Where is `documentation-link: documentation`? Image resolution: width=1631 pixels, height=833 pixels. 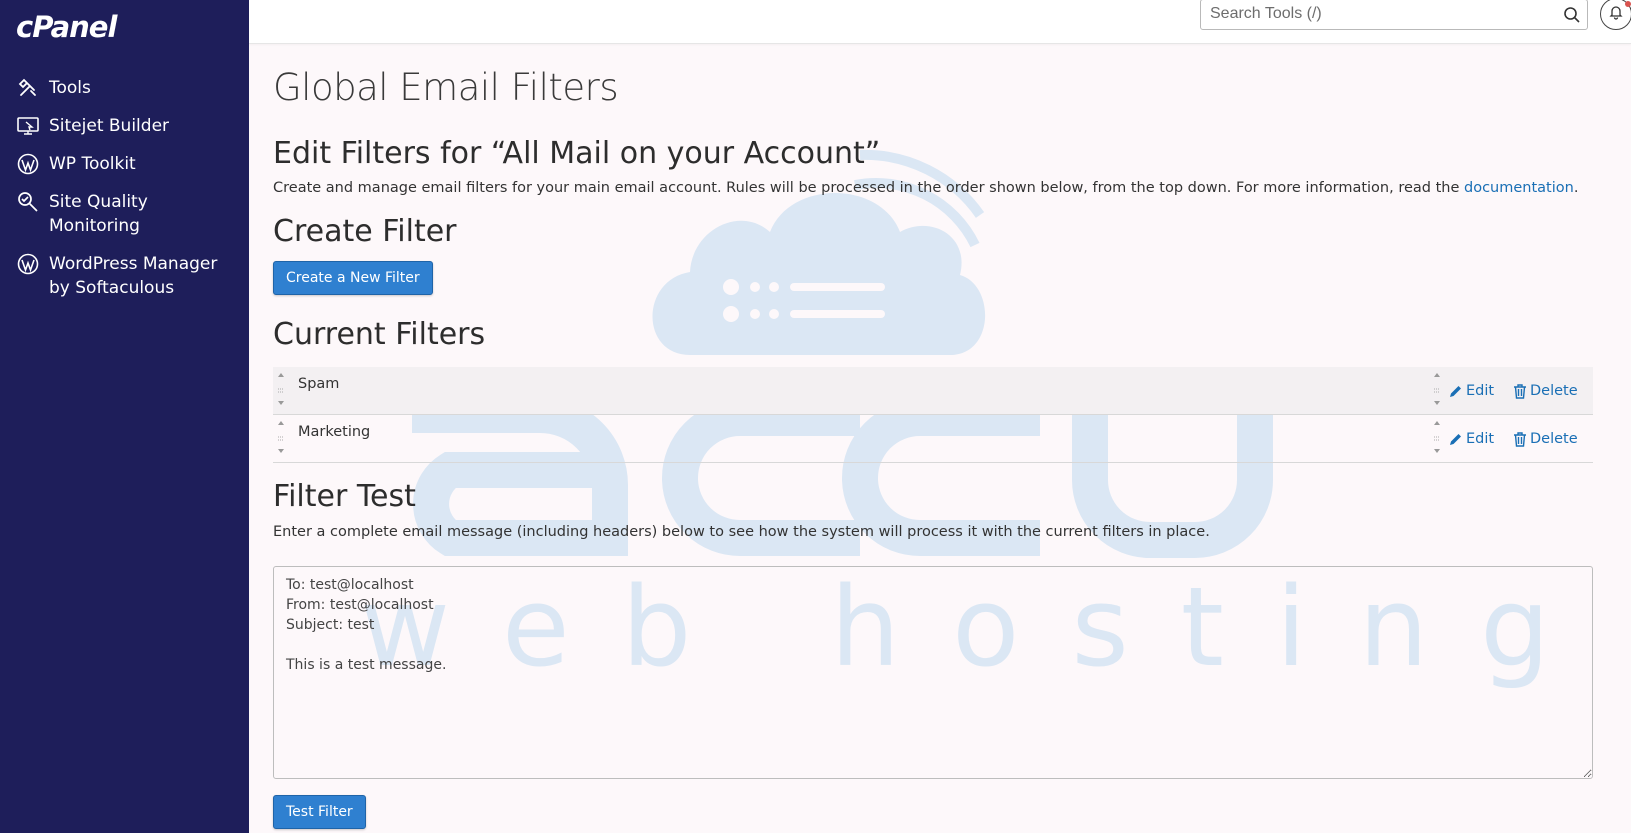
documentation-link: documentation is located at coordinates (1519, 188).